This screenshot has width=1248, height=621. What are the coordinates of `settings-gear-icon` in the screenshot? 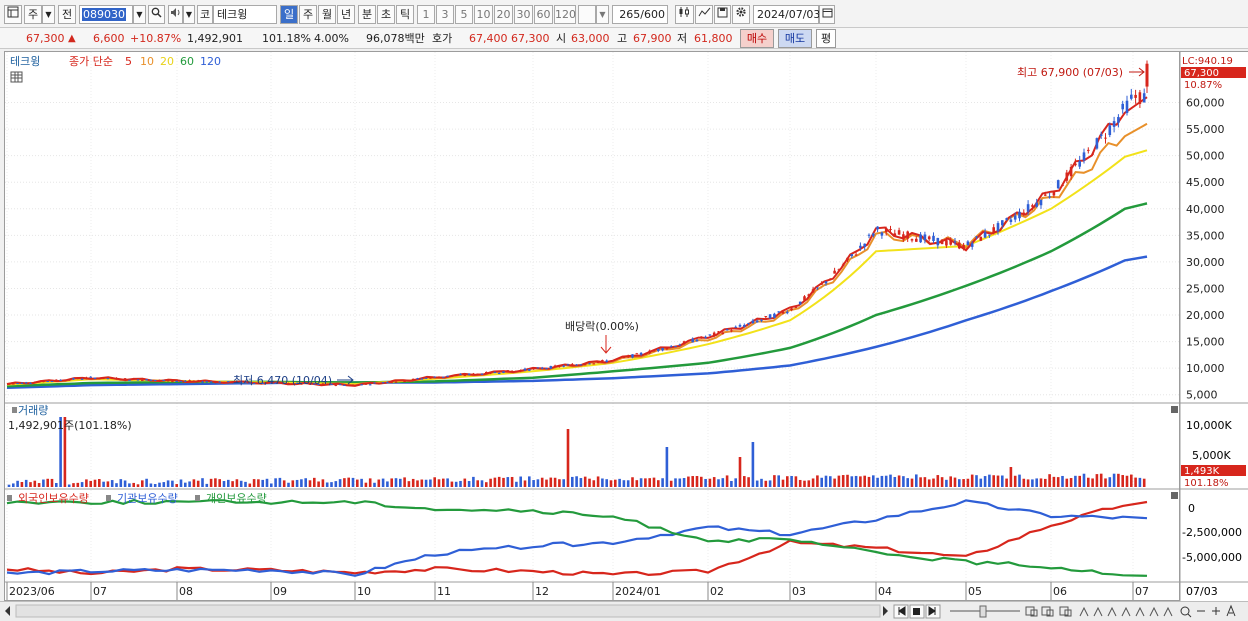 It's located at (741, 14).